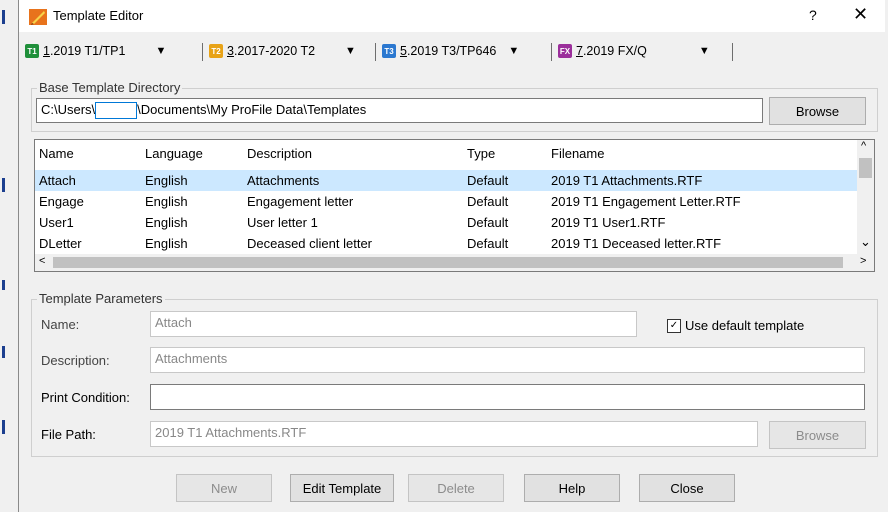 The height and width of the screenshot is (512, 888). Describe the element at coordinates (87, 51) in the screenshot. I see `tab-label: .2019 T1/TP1` at that location.